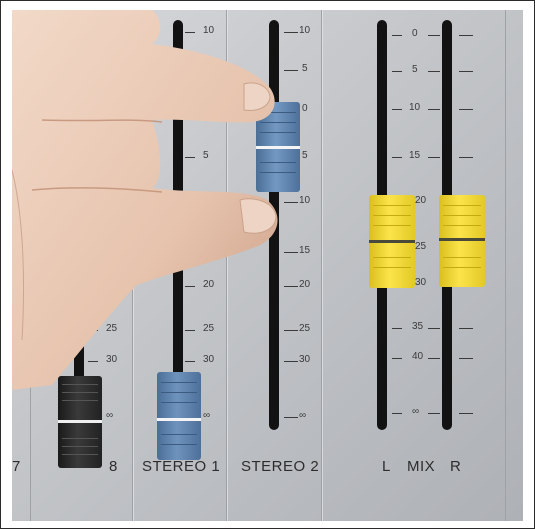  Describe the element at coordinates (392, 241) in the screenshot. I see `mix-left-fader-knob` at that location.